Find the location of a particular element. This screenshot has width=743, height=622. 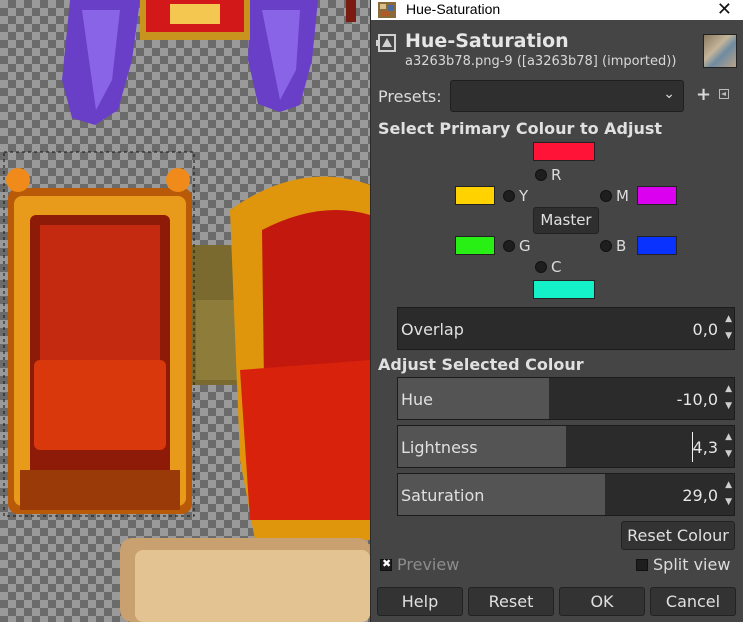

hue-saturation-icon is located at coordinates (387, 10).